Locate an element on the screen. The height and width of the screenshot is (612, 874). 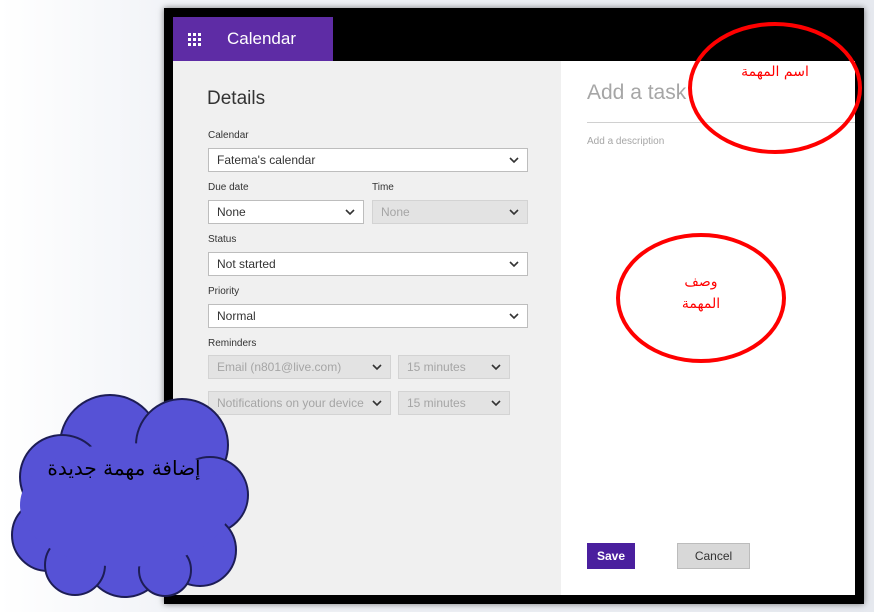
time-value: None is located at coordinates (395, 212).